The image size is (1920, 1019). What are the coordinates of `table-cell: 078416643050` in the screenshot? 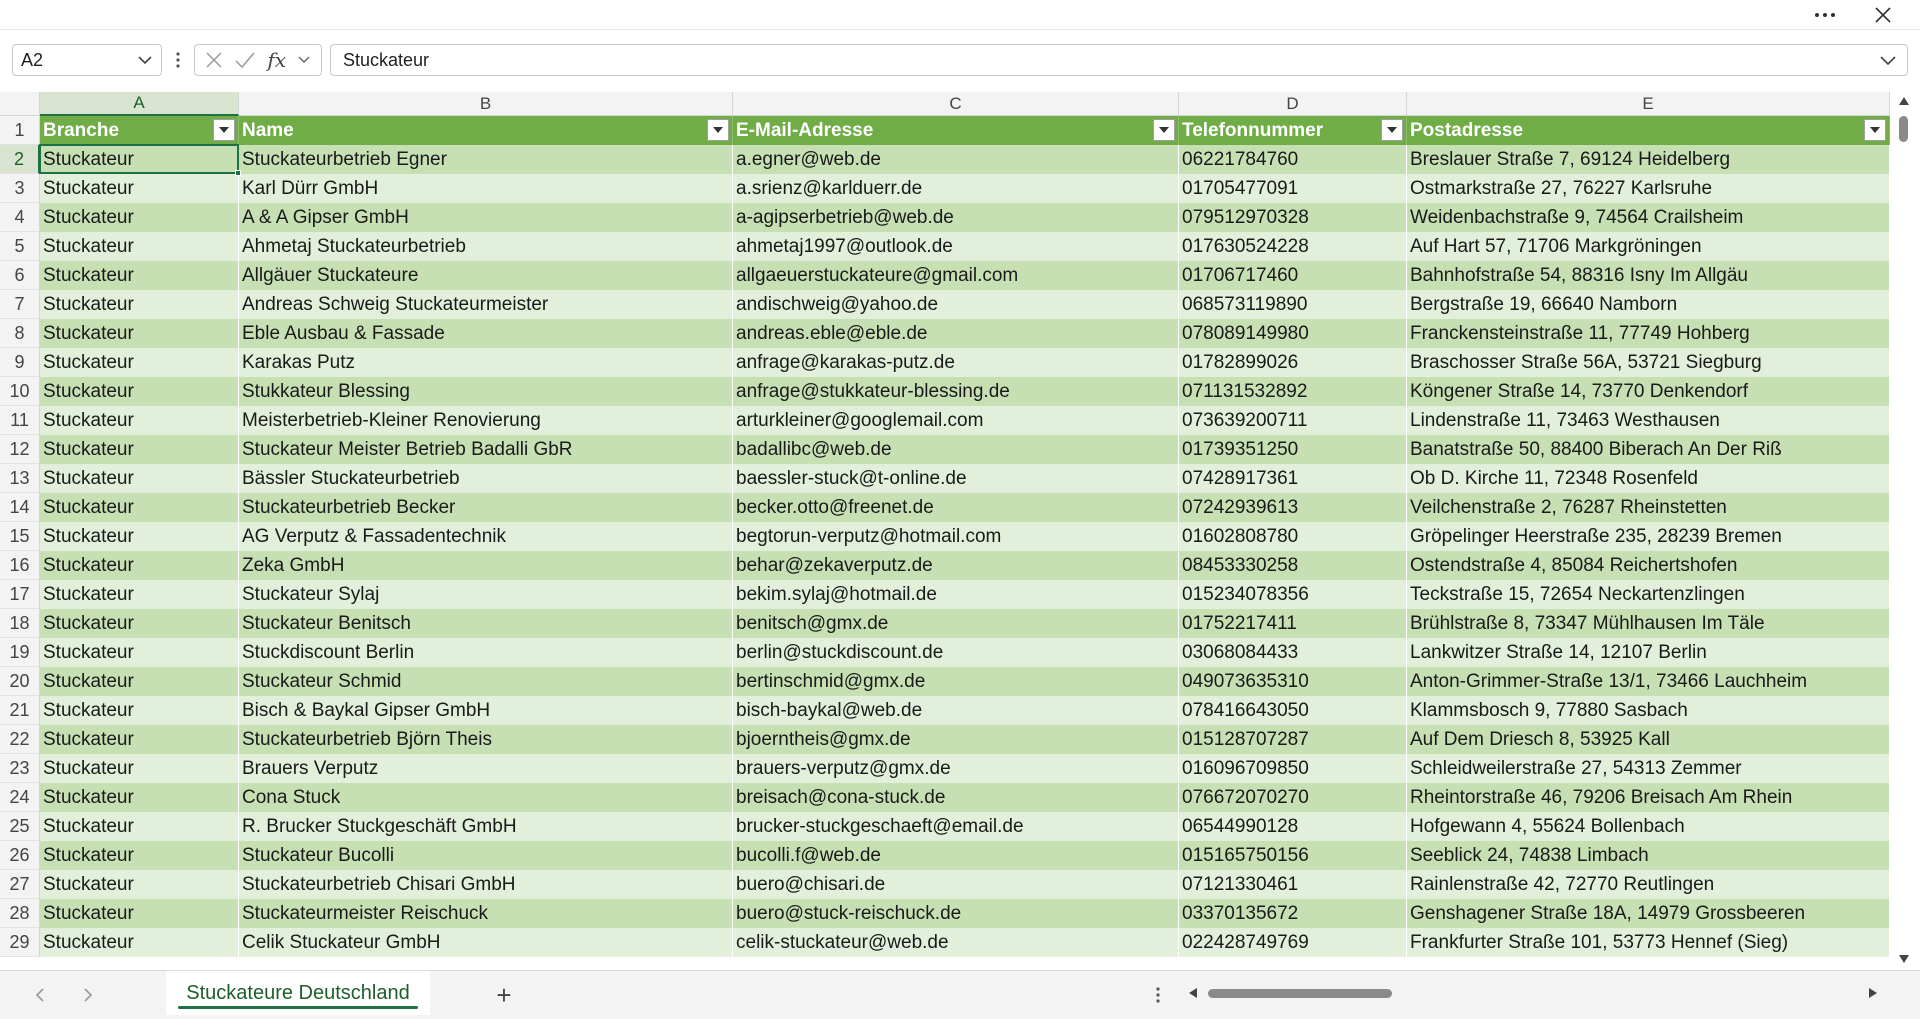 It's located at (1293, 710).